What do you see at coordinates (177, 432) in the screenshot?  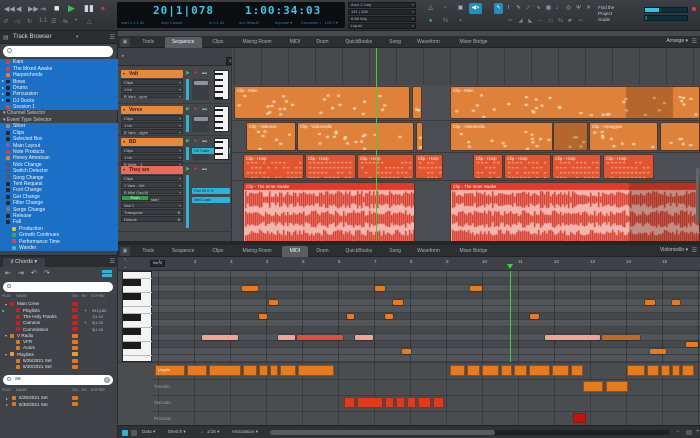 I see `bottom-option: Stretch ▾` at bounding box center [177, 432].